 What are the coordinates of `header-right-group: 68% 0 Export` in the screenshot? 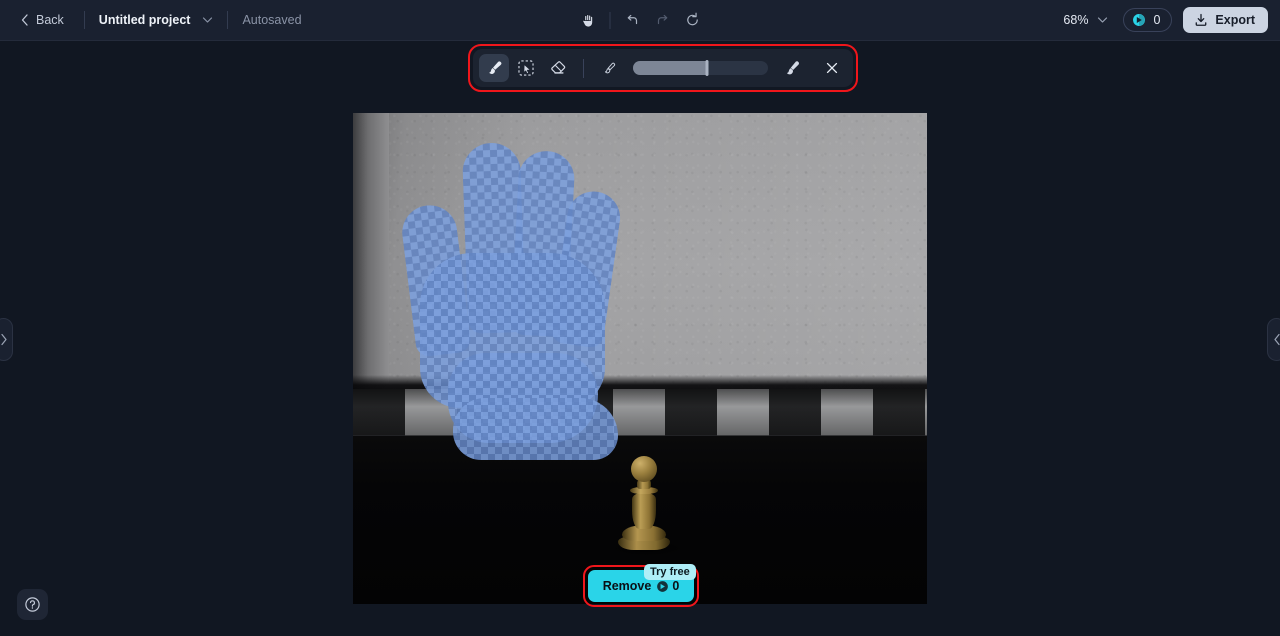 It's located at (1163, 20).